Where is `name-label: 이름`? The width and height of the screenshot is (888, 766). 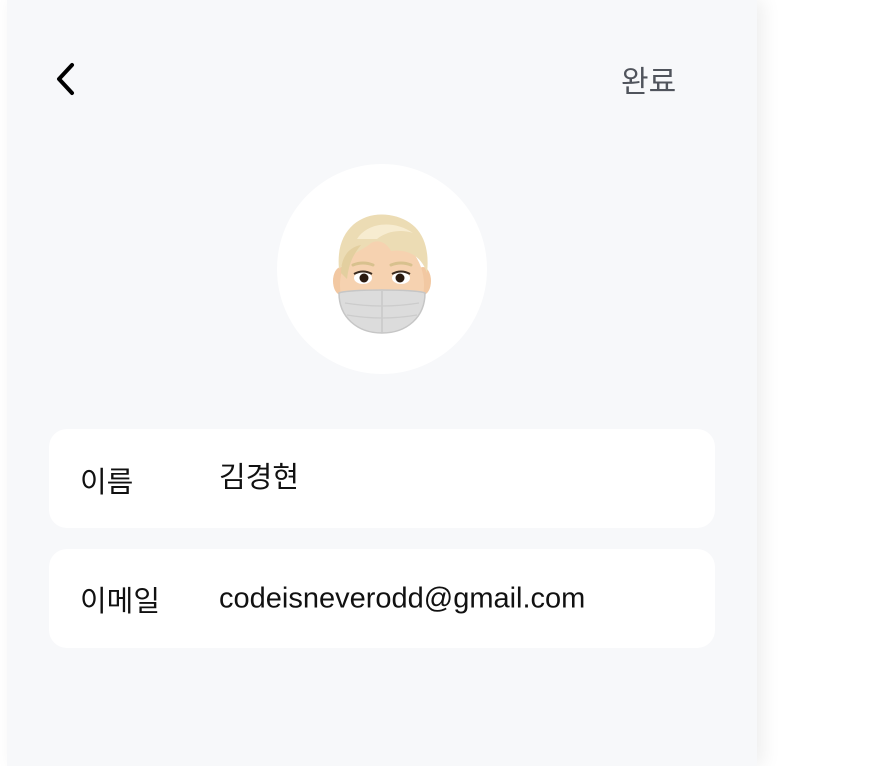
name-label: 이름 is located at coordinates (107, 483).